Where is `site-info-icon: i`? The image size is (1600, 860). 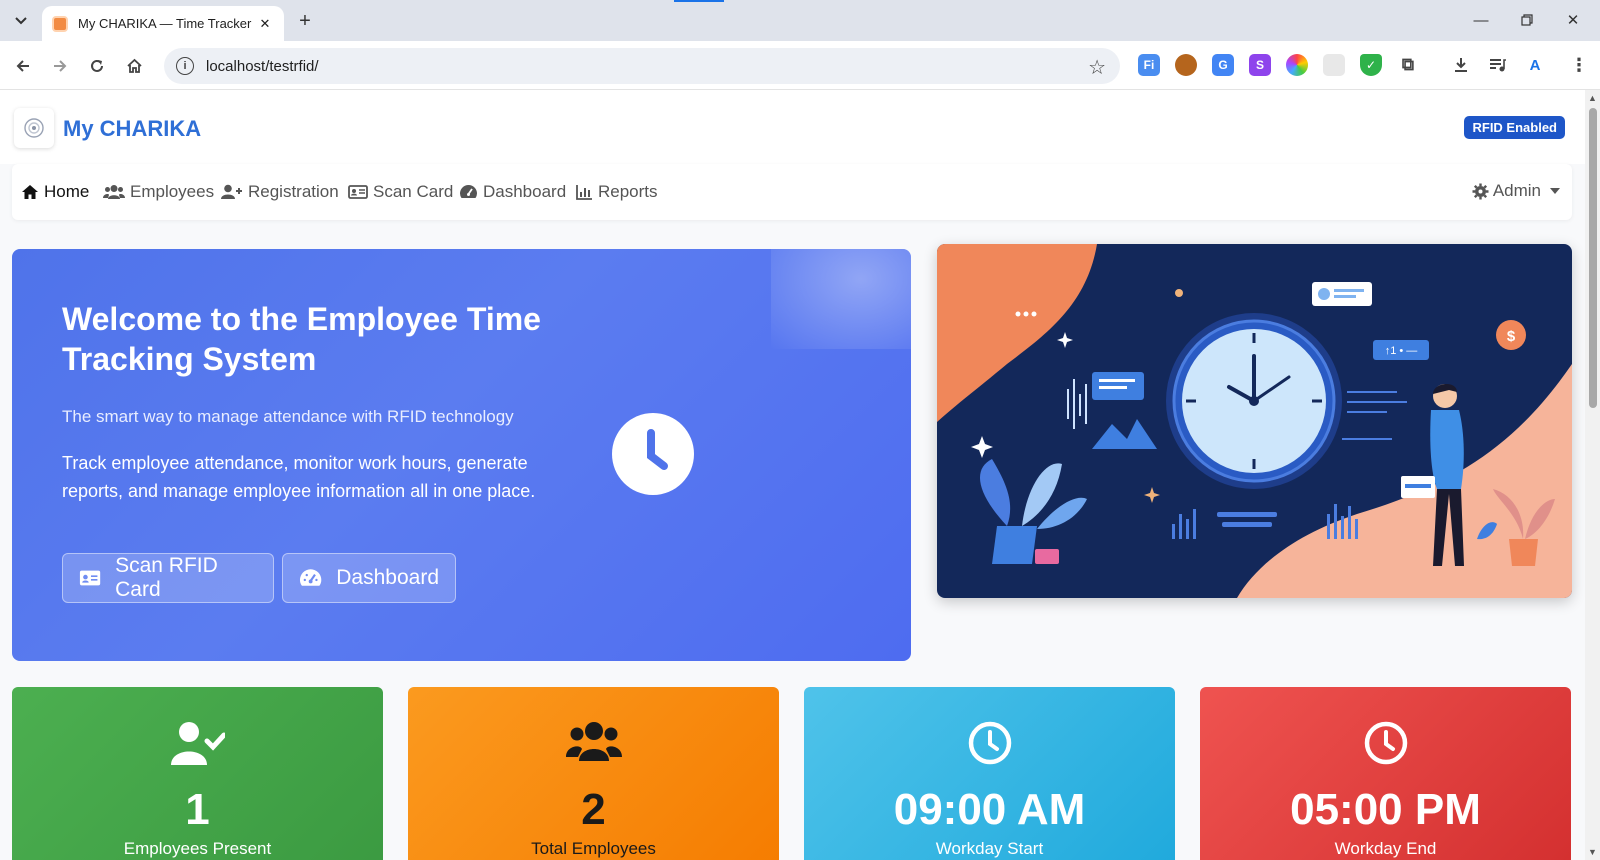 site-info-icon: i is located at coordinates (185, 66).